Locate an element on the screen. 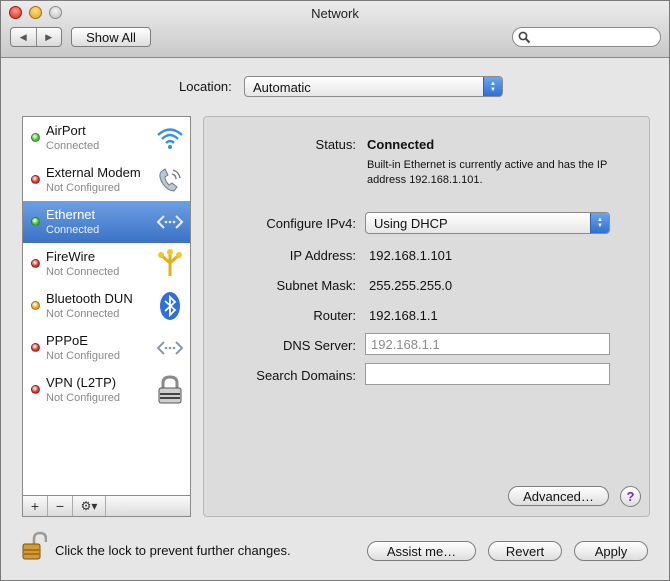  configure-ipv4-value: Using DHCP is located at coordinates (411, 223).